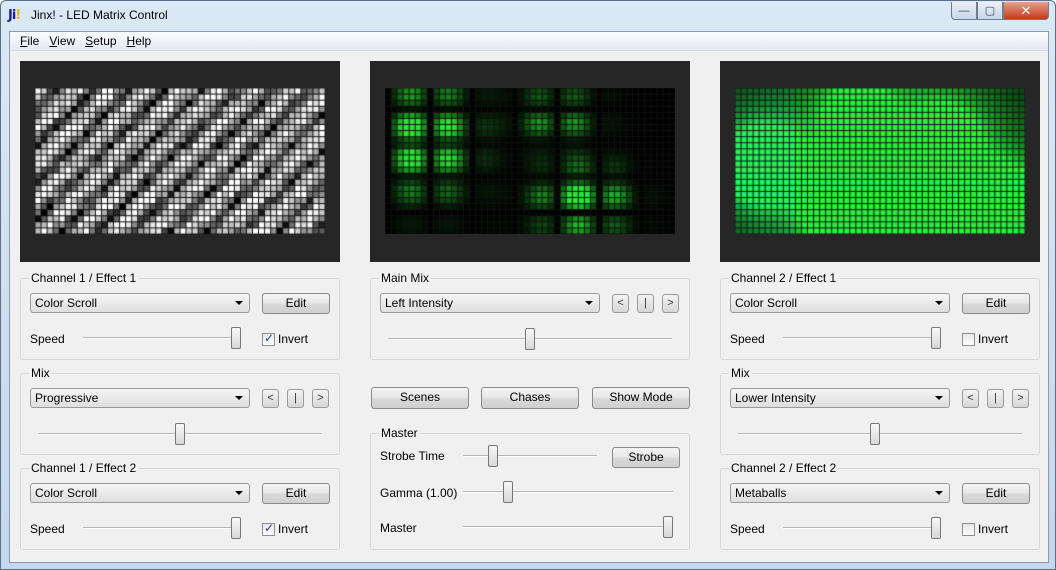 The height and width of the screenshot is (570, 1056). What do you see at coordinates (996, 303) in the screenshot?
I see `channel2-effect1-edit-button: Edit` at bounding box center [996, 303].